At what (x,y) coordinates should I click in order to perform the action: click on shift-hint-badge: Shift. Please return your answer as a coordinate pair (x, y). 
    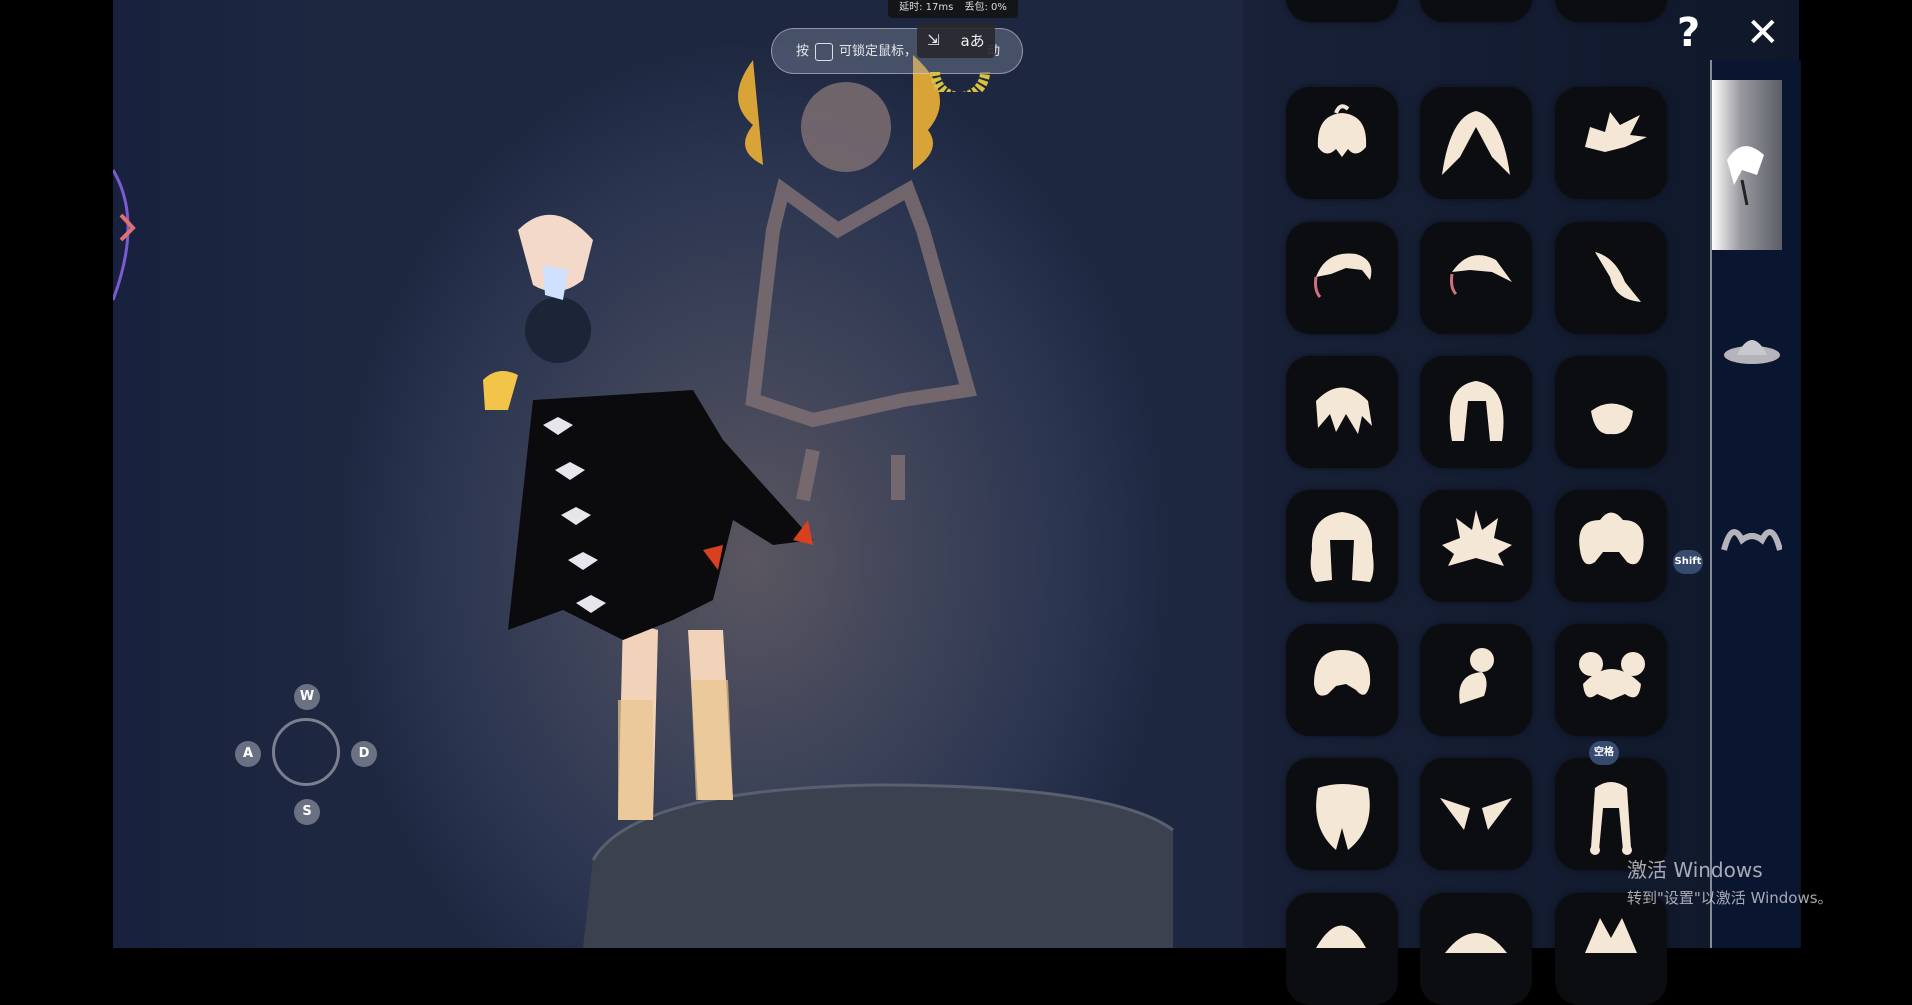
    Looking at the image, I should click on (1688, 562).